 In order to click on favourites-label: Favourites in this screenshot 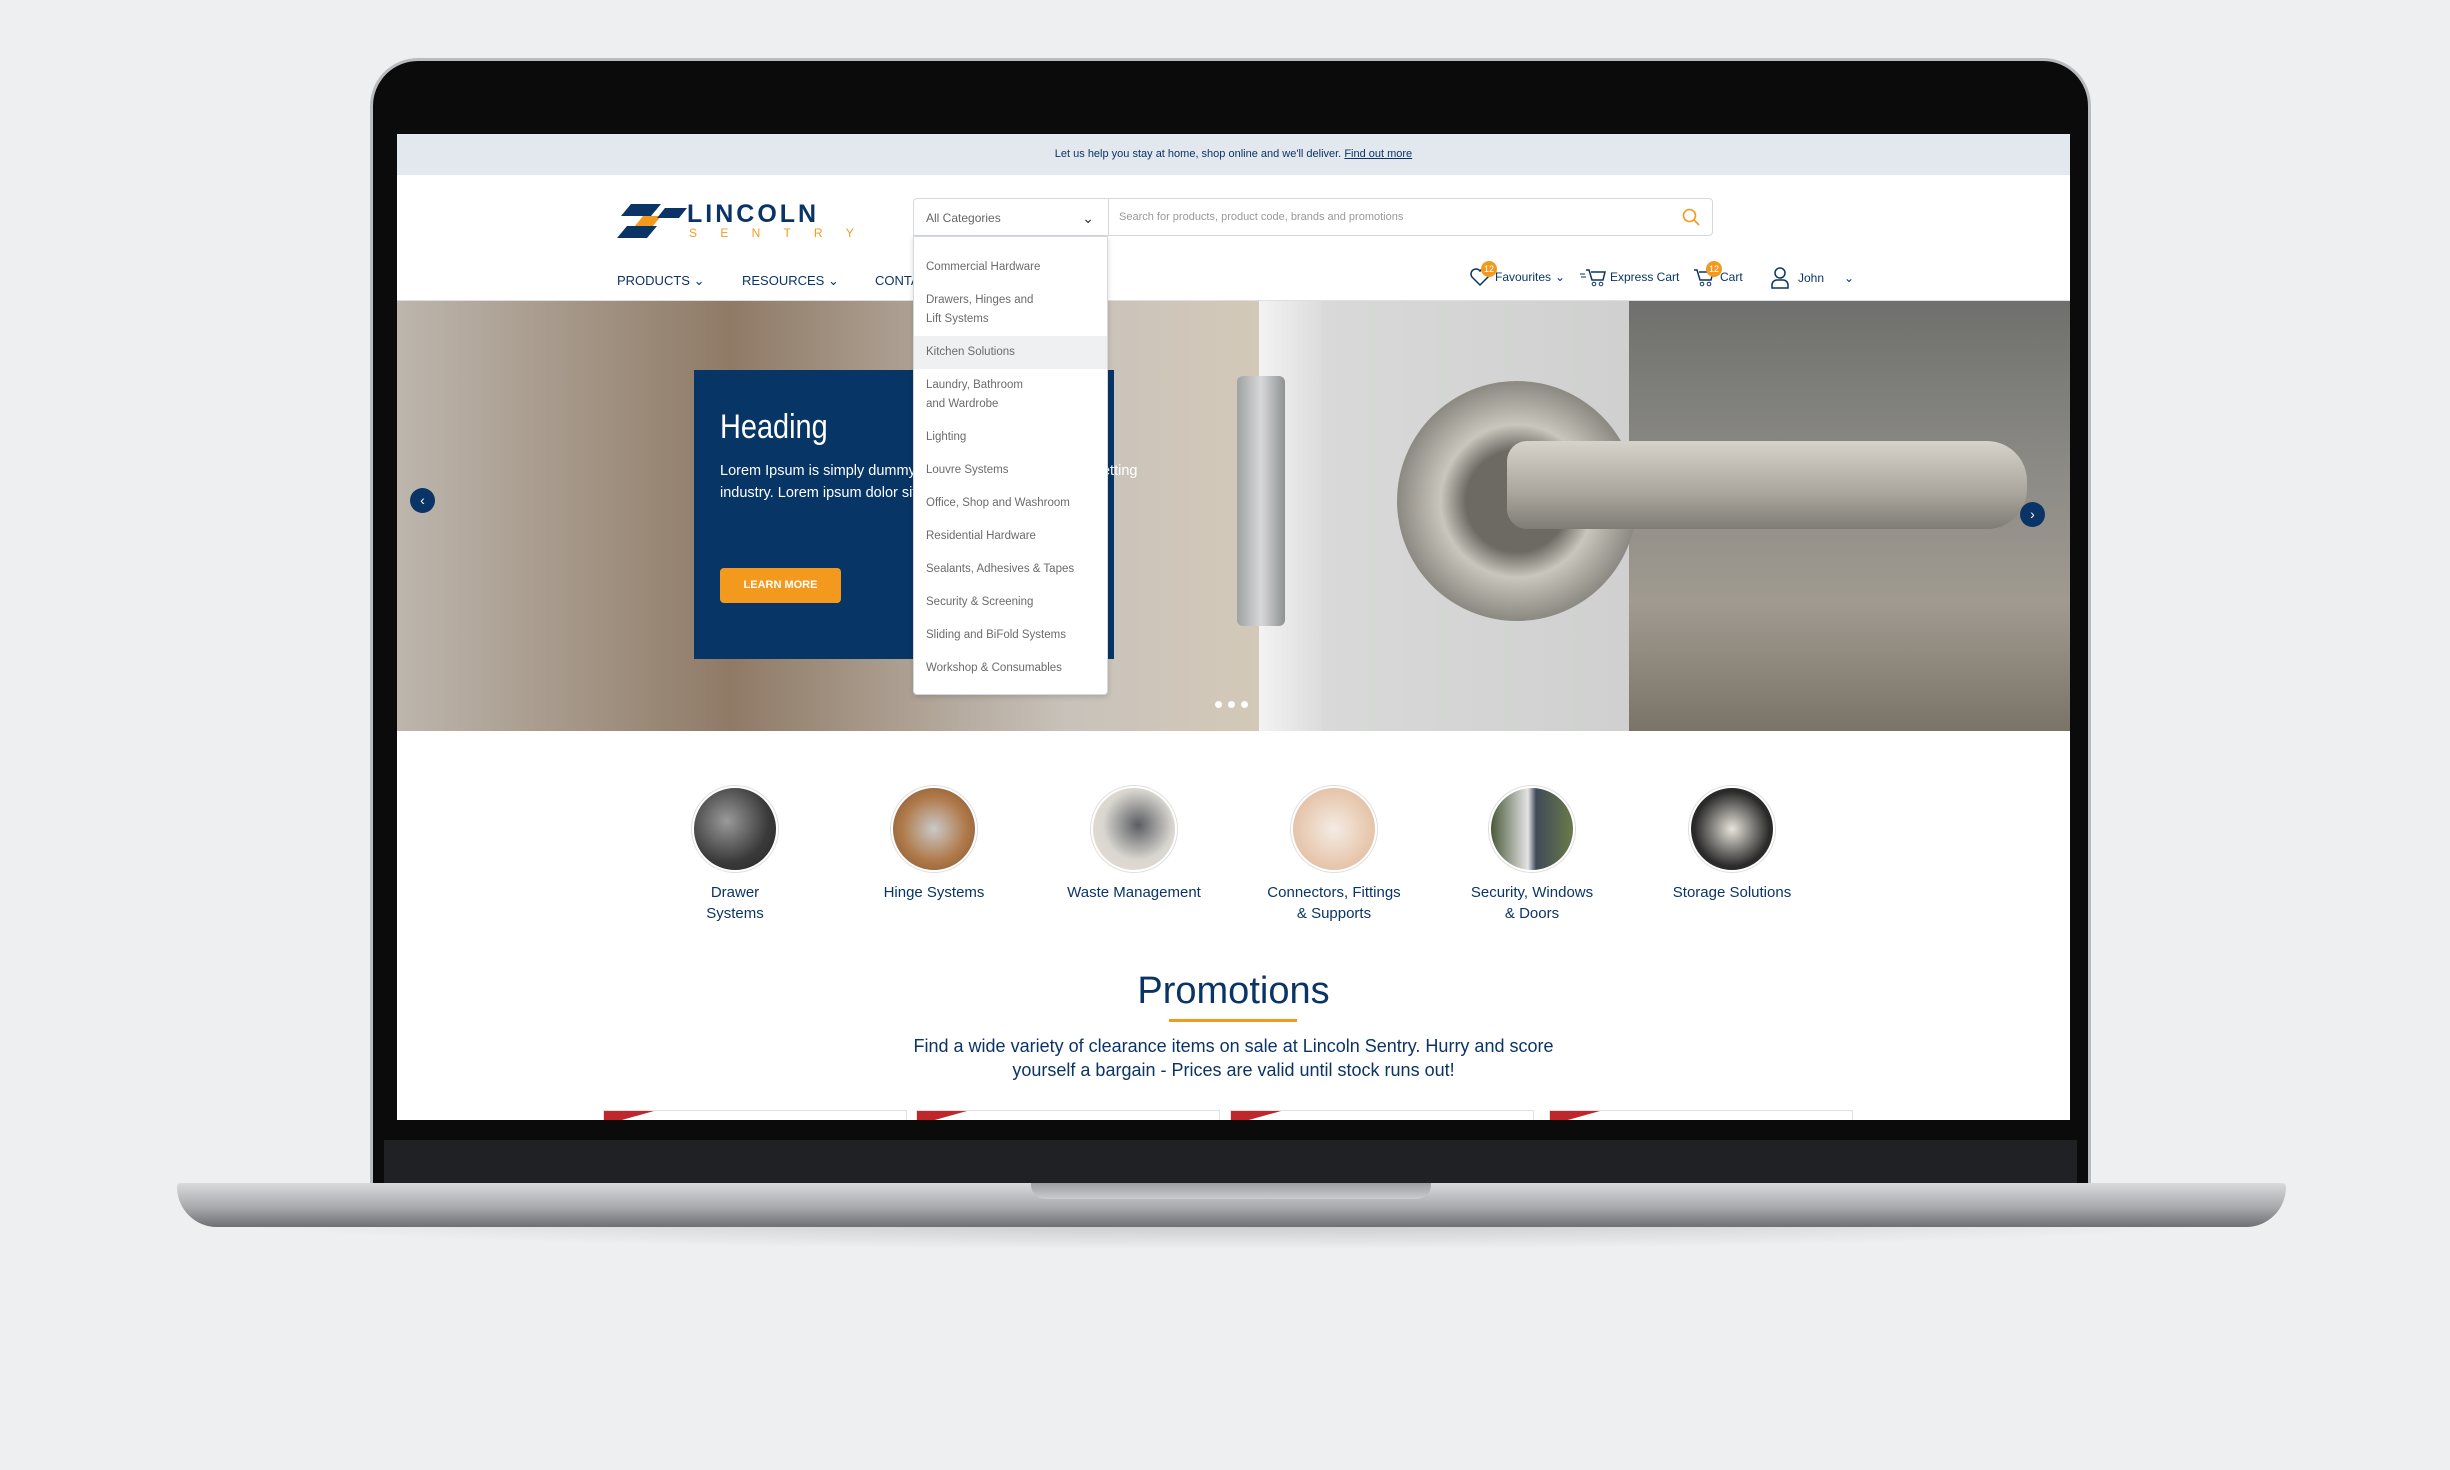, I will do `click(1523, 277)`.